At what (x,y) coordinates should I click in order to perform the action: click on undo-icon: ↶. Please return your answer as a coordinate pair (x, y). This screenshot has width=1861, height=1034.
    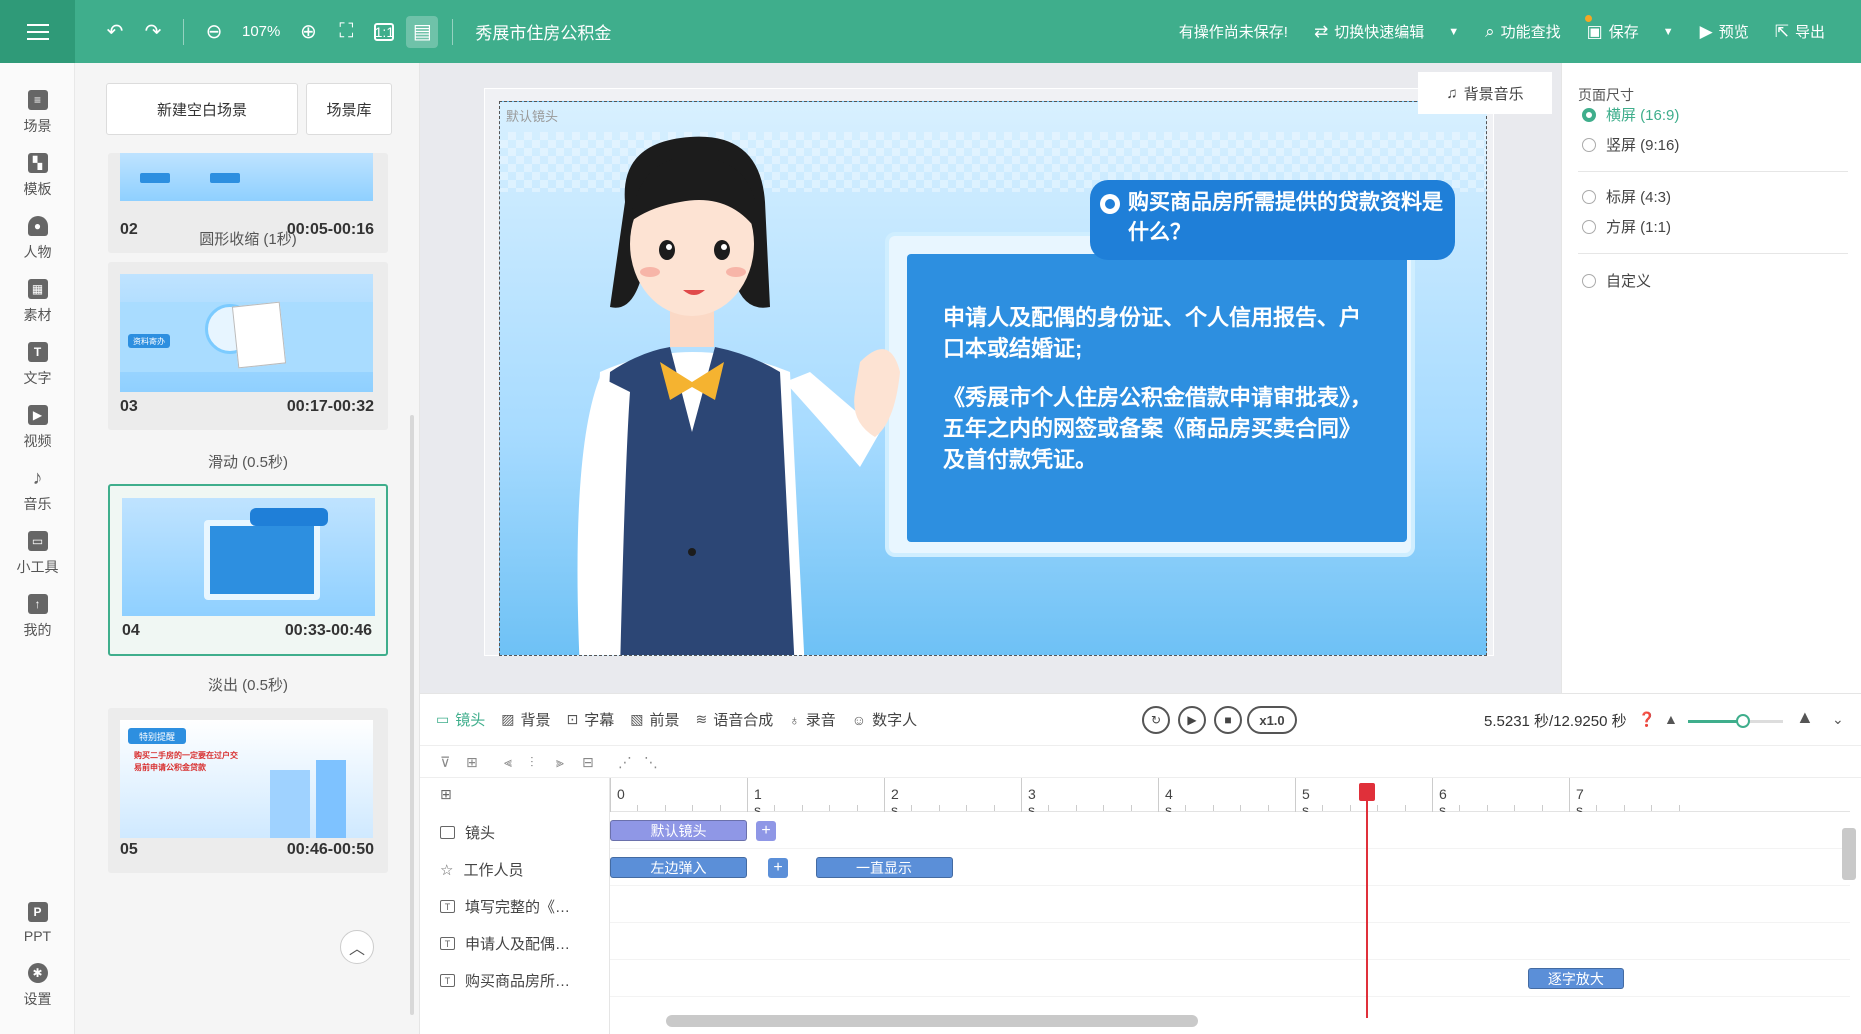
    Looking at the image, I should click on (115, 32).